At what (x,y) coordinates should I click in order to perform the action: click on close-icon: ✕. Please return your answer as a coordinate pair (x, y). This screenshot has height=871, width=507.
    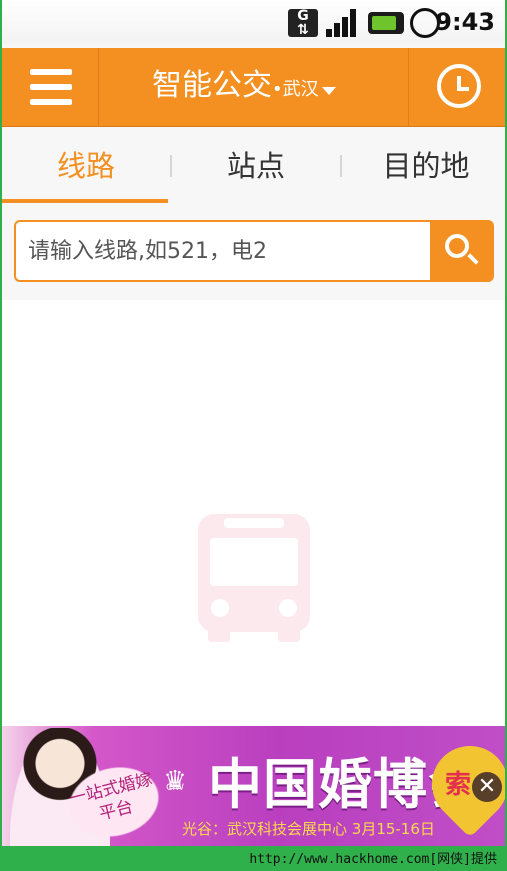
    Looking at the image, I should click on (487, 787).